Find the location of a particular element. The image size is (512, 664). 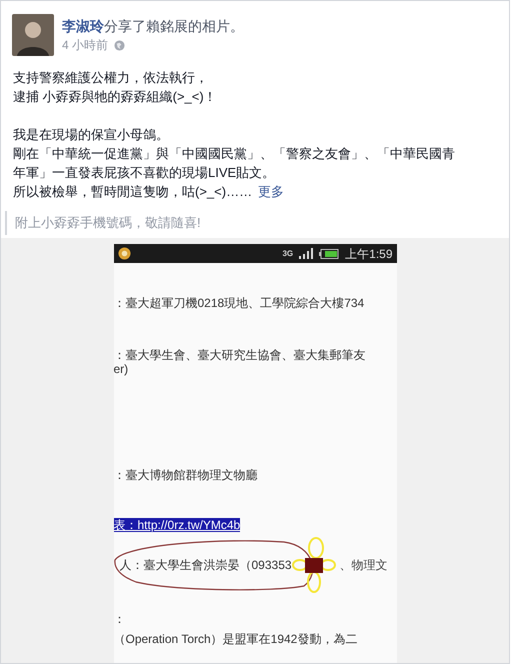

signal-icon is located at coordinates (306, 253).